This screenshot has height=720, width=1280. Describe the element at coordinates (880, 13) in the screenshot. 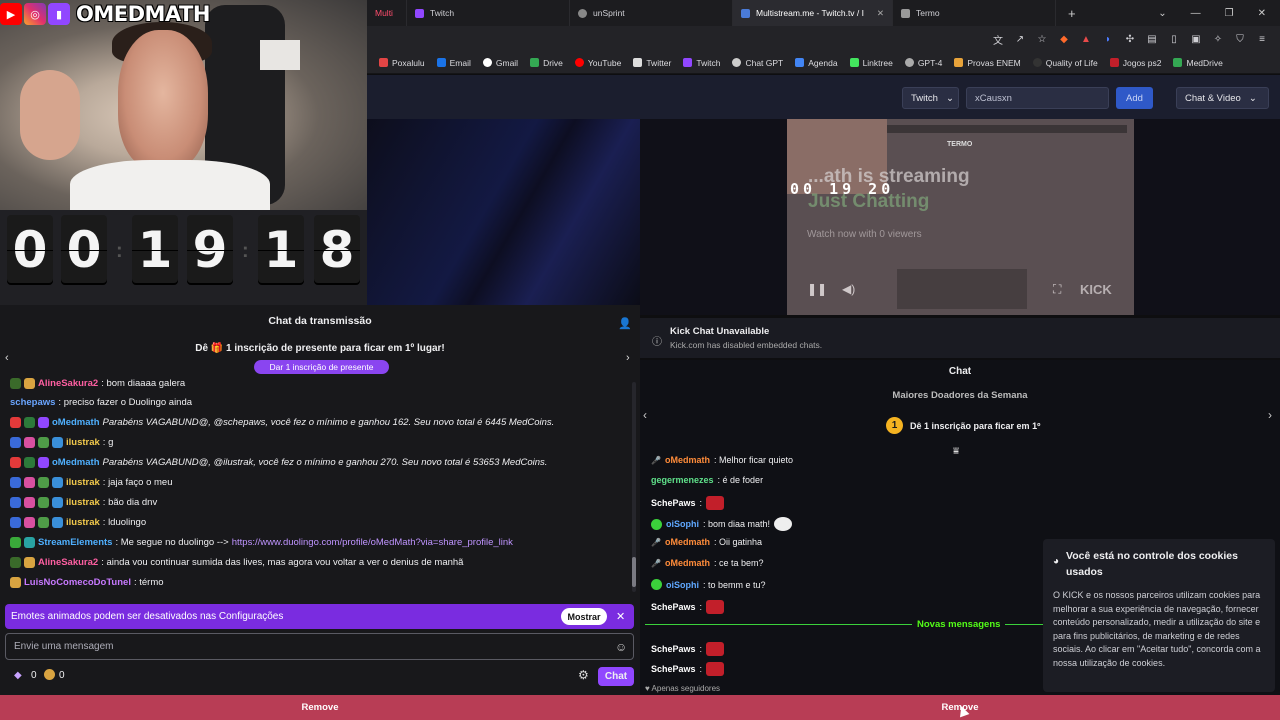

I see `close-tab-icon: ✕` at that location.